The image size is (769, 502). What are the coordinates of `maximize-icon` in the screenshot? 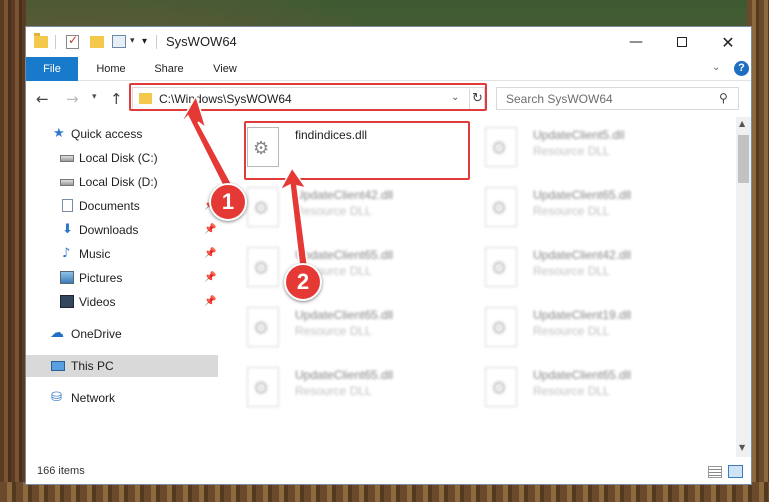 It's located at (682, 42).